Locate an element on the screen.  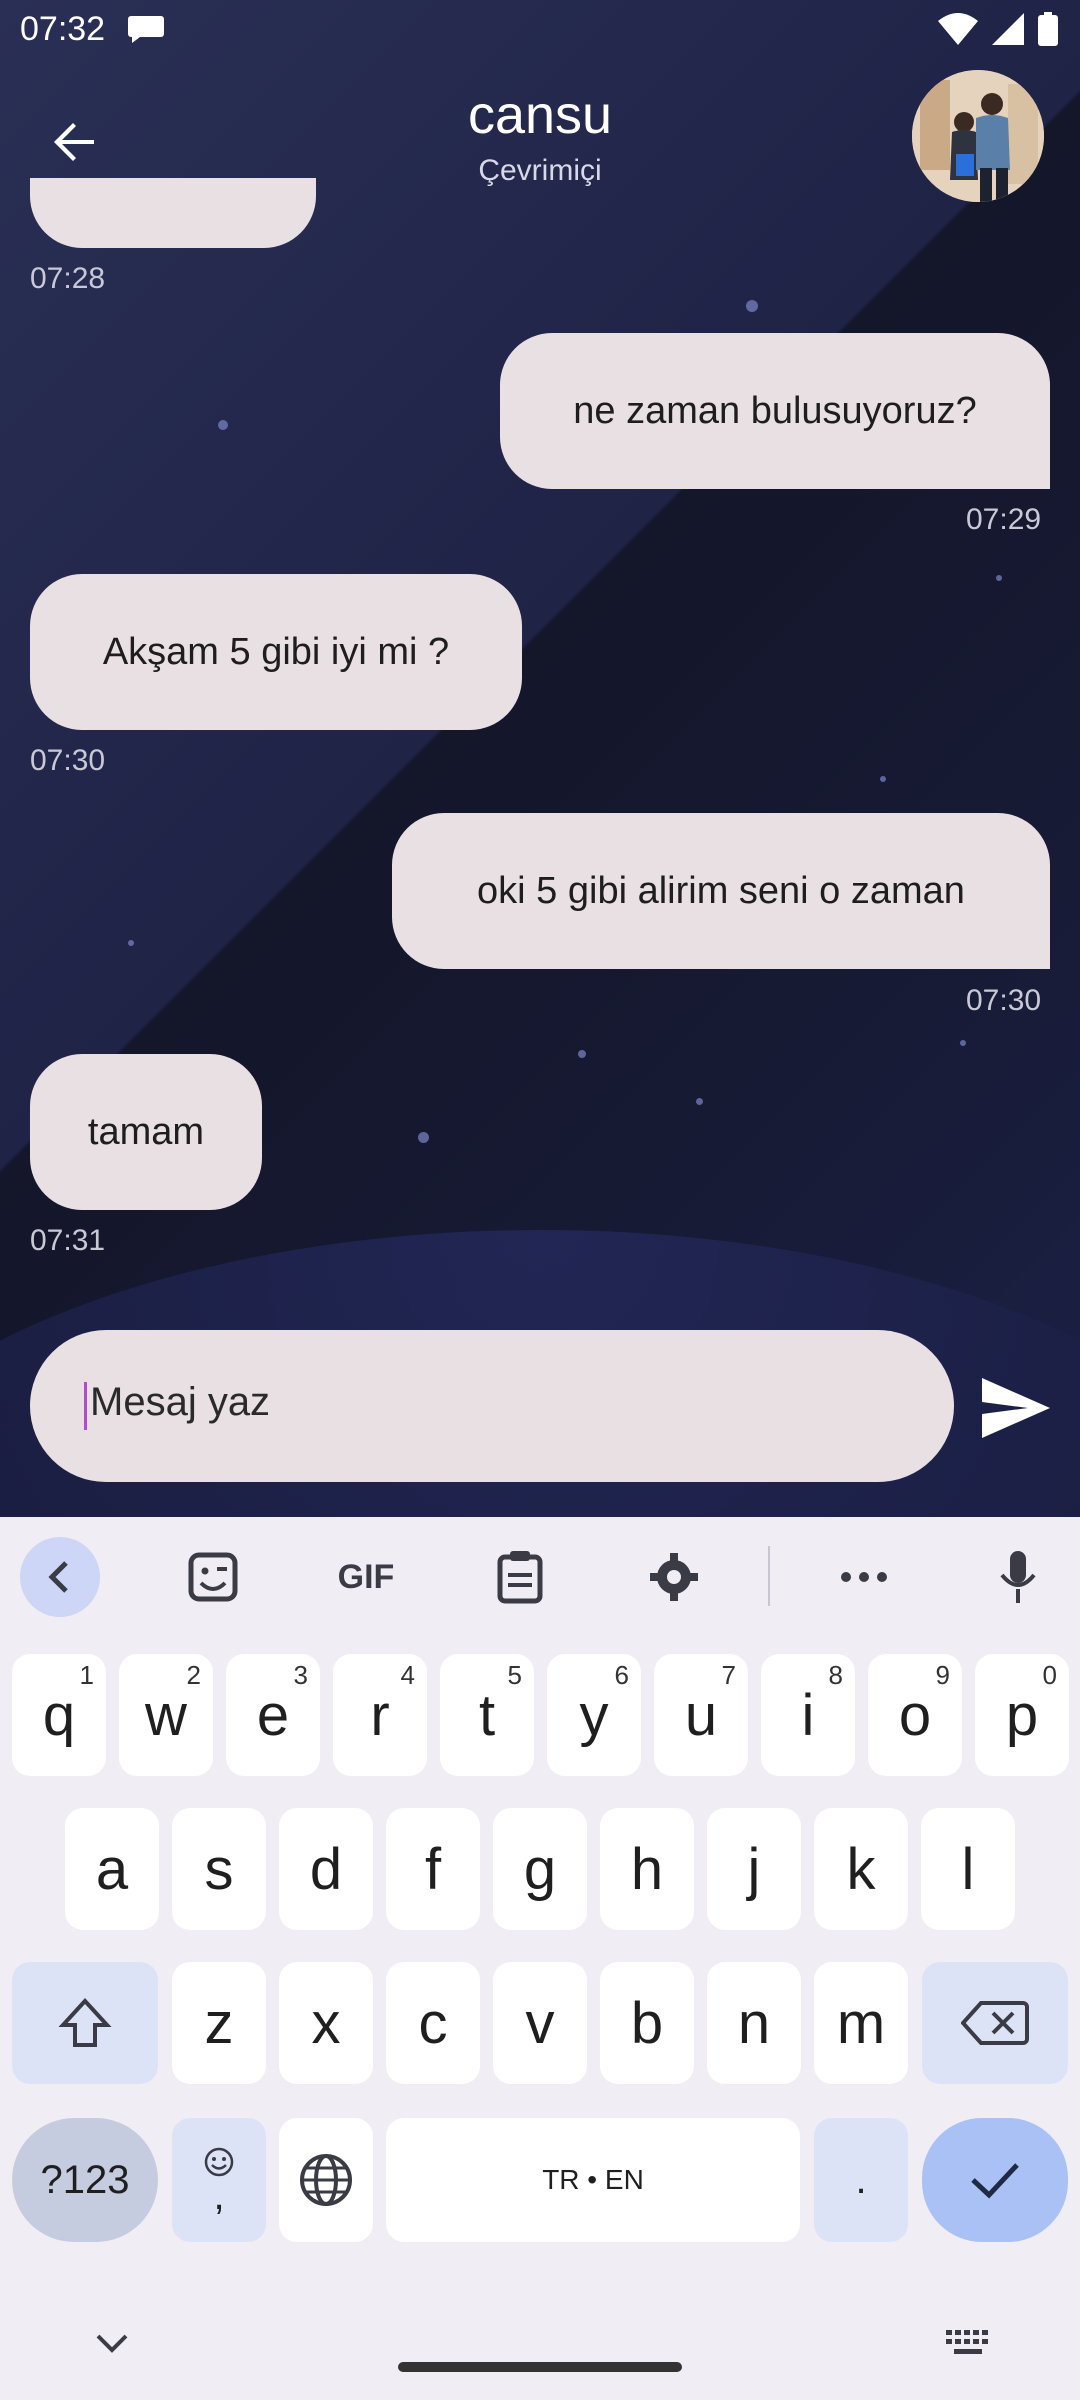
key-m: m is located at coordinates (861, 2023).